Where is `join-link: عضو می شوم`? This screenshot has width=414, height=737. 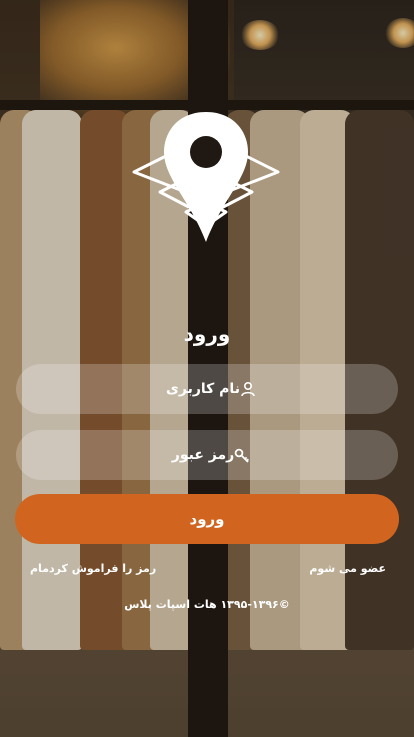 join-link: عضو می شوم is located at coordinates (347, 568).